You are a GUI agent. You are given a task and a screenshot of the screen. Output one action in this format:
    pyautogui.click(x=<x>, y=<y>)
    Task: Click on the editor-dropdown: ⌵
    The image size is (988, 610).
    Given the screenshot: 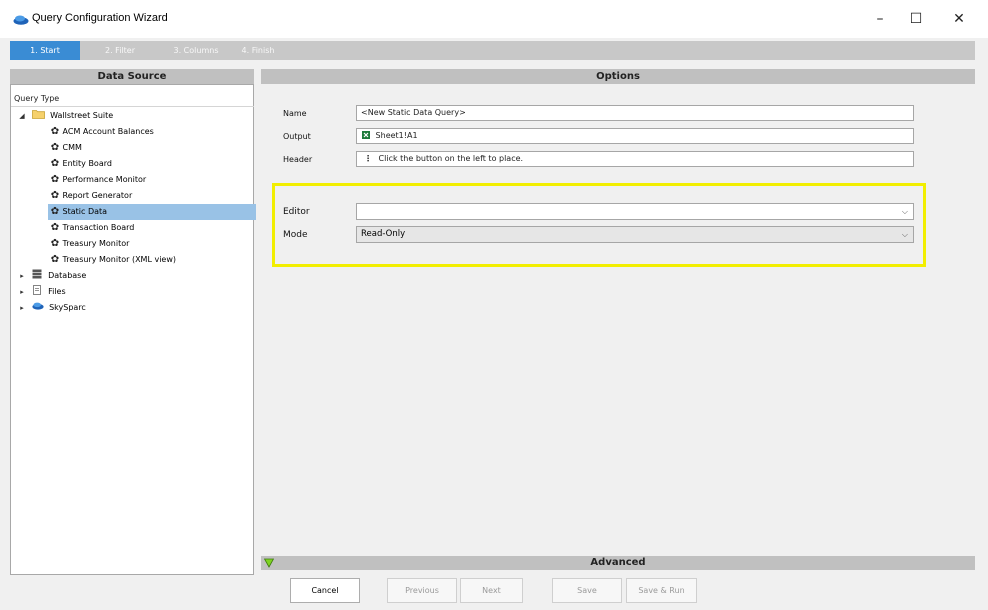 What is the action you would take?
    pyautogui.click(x=635, y=211)
    